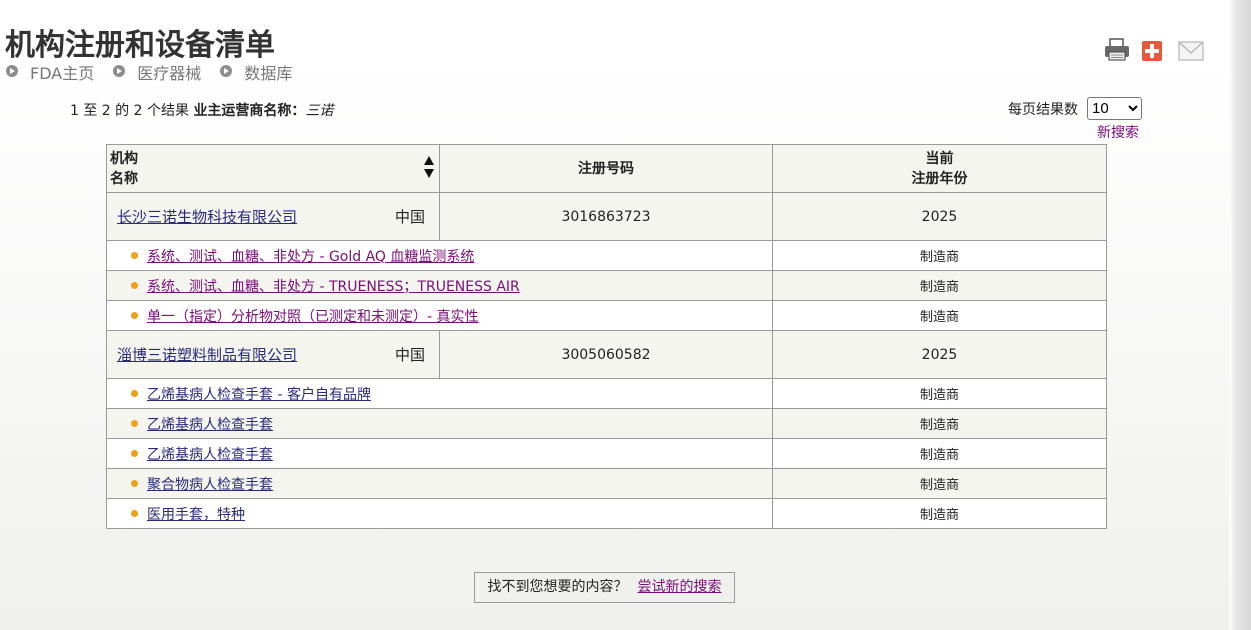  I want to click on table-header-row: 机构 名称 注册号码 当前 注册年份, so click(606, 168).